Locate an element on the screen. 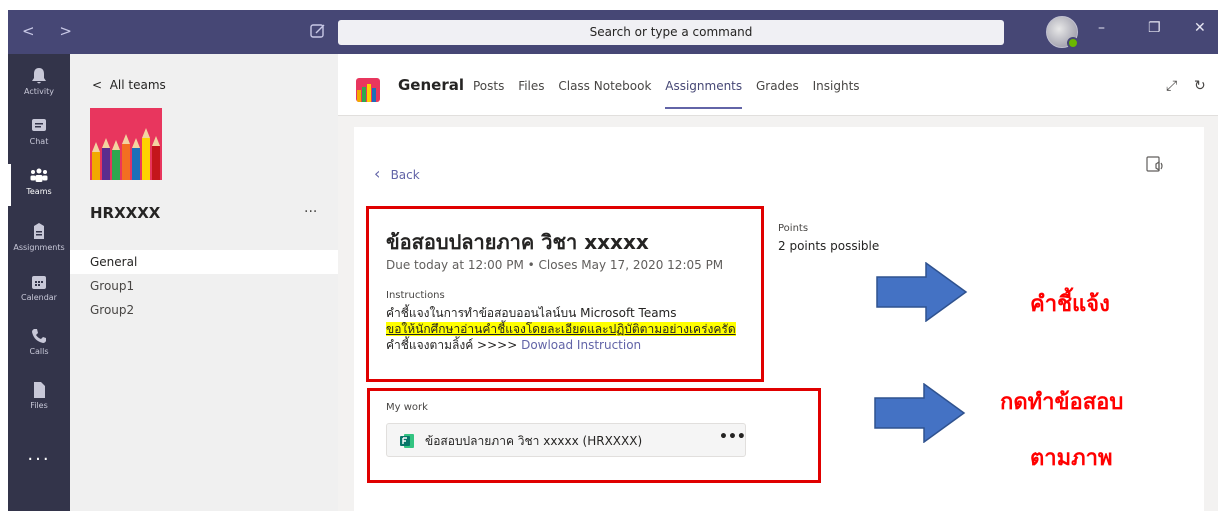  close-button: ✕ is located at coordinates (1200, 28).